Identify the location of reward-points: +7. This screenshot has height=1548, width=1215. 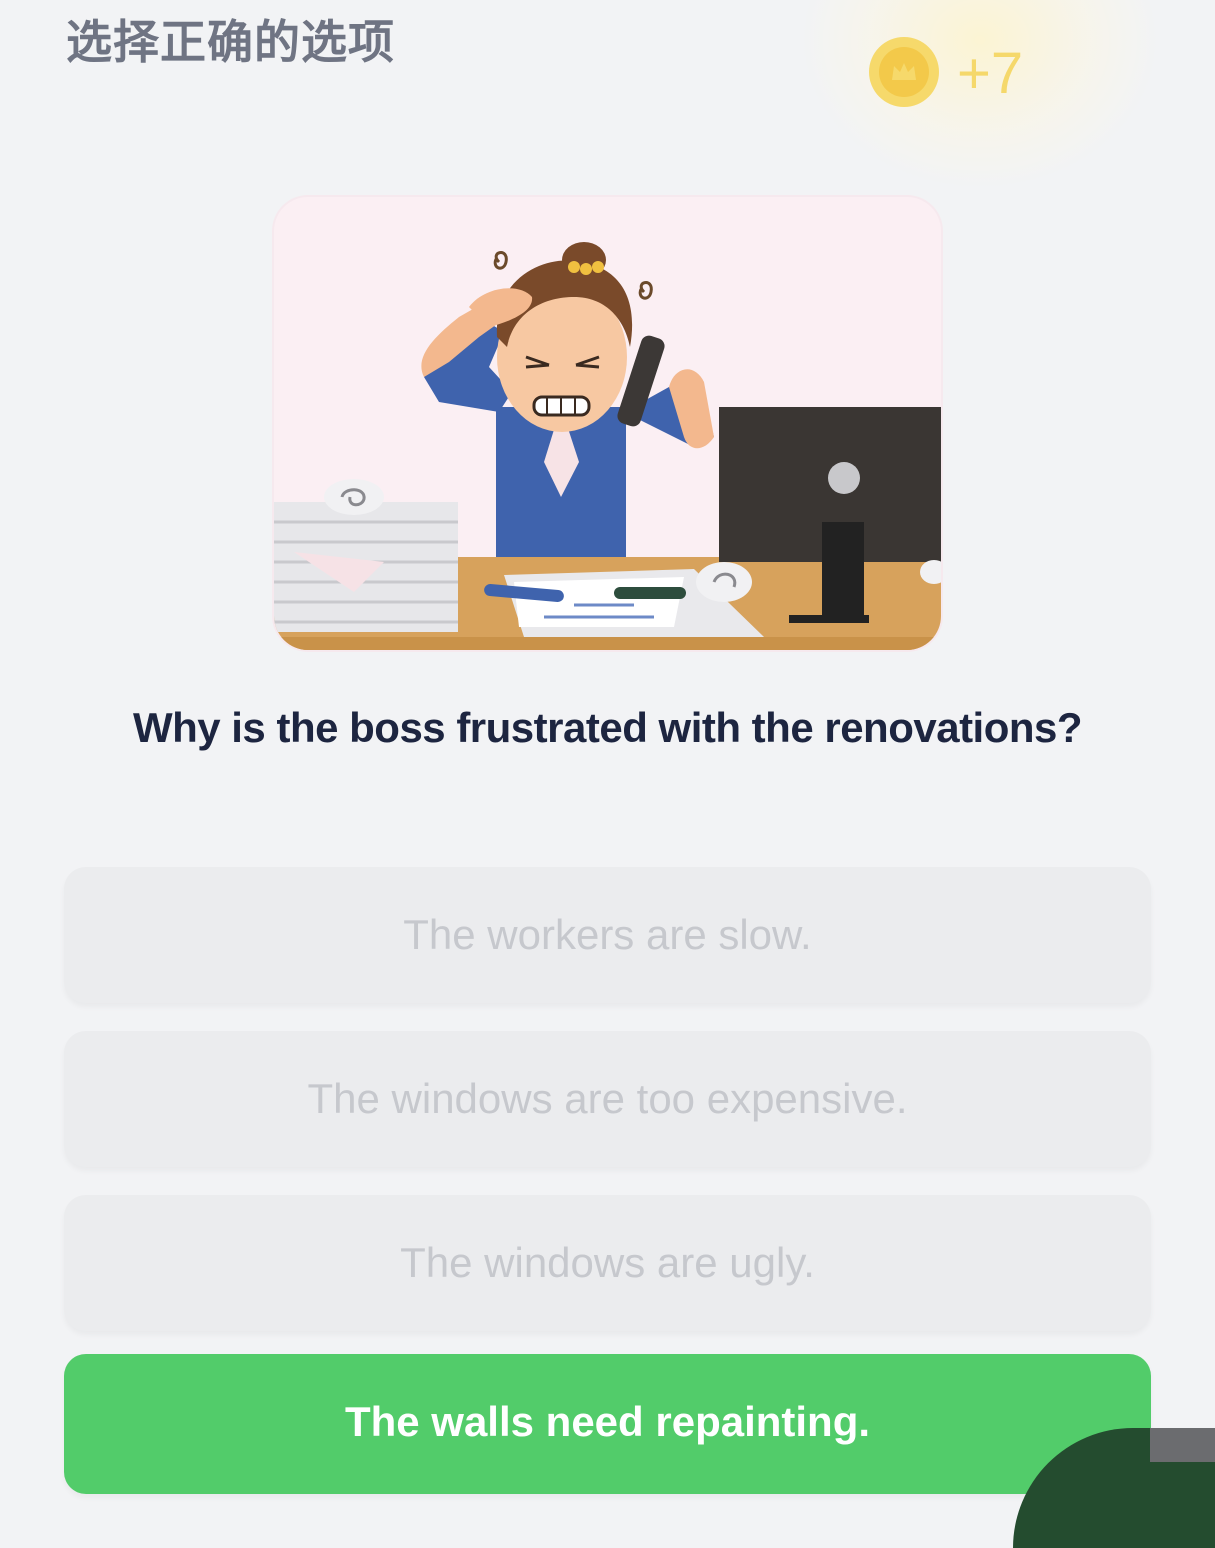
(990, 73).